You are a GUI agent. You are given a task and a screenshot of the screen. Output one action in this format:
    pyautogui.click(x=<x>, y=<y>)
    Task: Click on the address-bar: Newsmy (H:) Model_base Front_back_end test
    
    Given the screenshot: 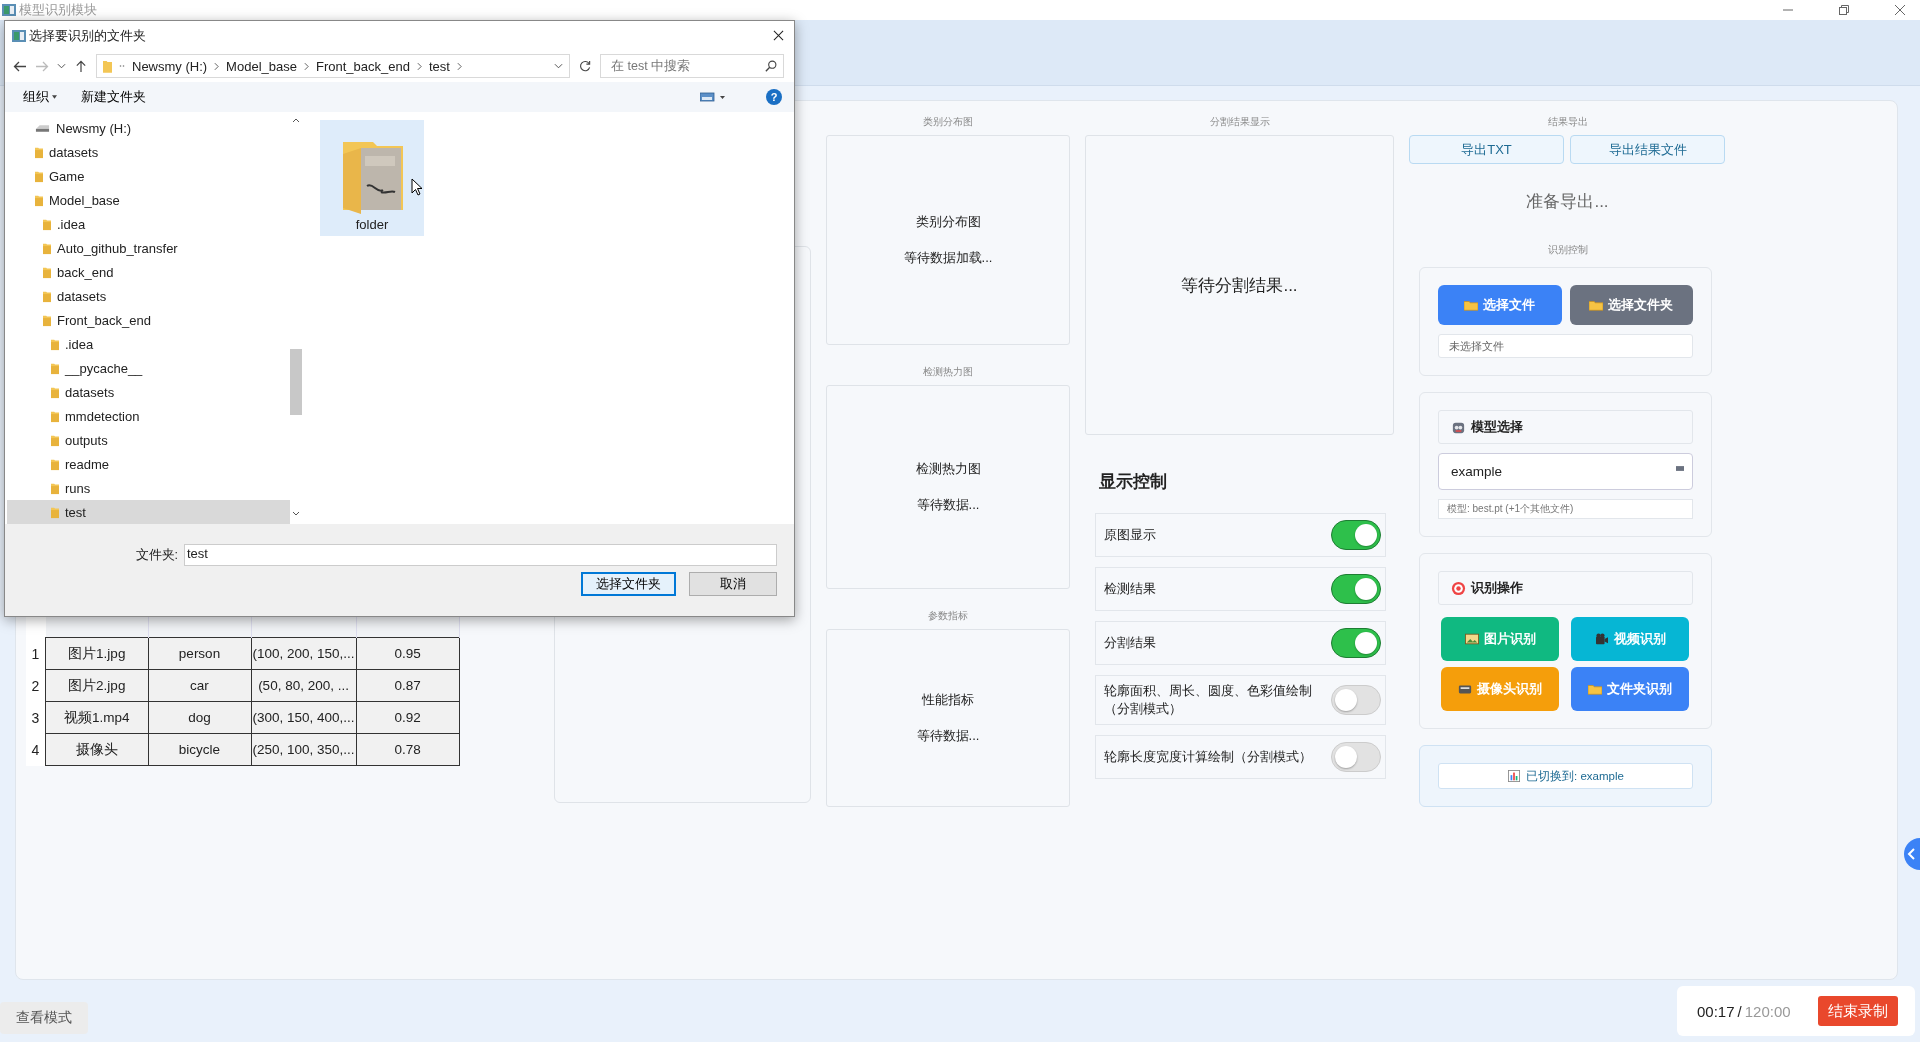 What is the action you would take?
    pyautogui.click(x=333, y=66)
    